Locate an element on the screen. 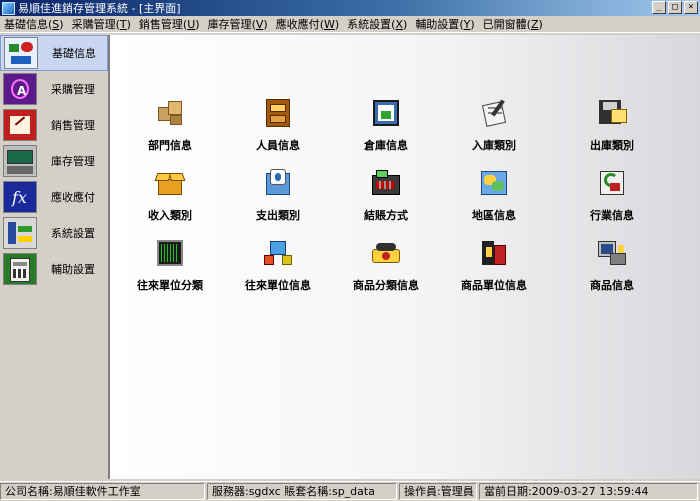  computer-icon is located at coordinates (612, 253).